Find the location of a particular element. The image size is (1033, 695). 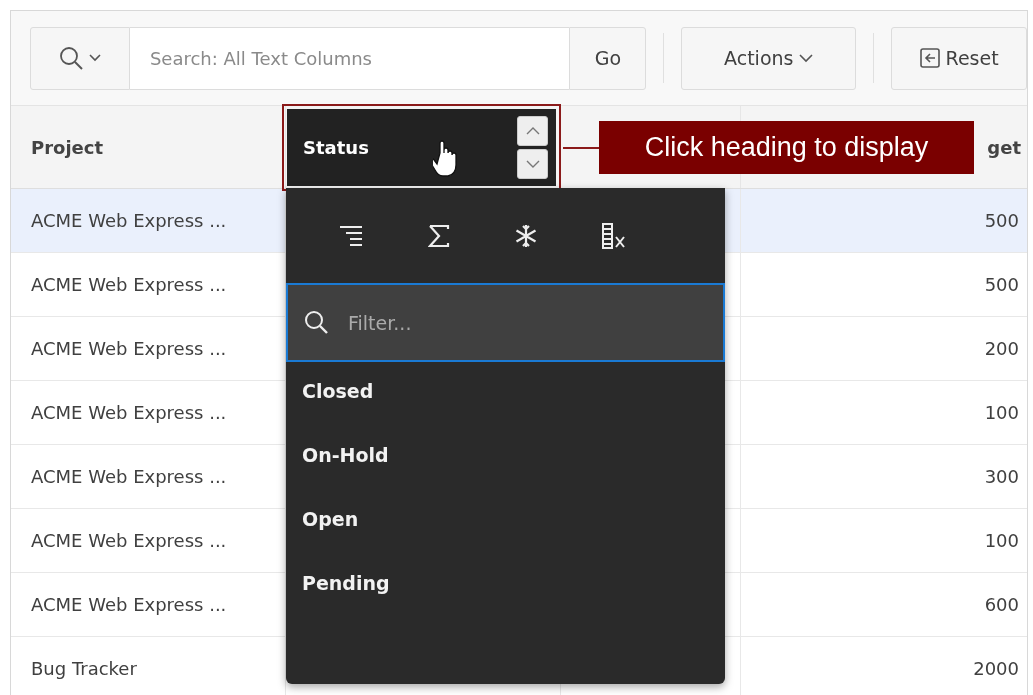

column-header: Project is located at coordinates (67, 147).